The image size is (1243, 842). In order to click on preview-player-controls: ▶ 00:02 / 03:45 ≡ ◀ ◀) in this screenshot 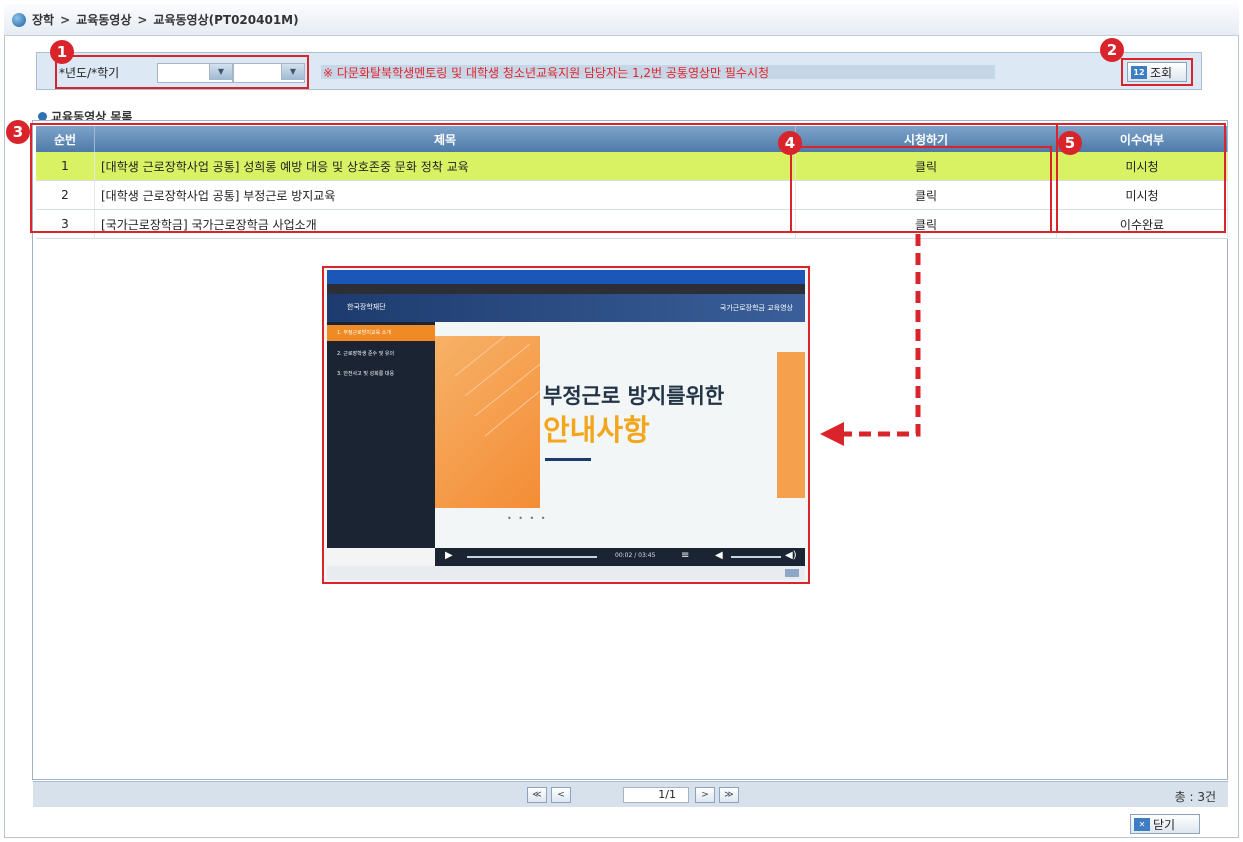, I will do `click(620, 557)`.